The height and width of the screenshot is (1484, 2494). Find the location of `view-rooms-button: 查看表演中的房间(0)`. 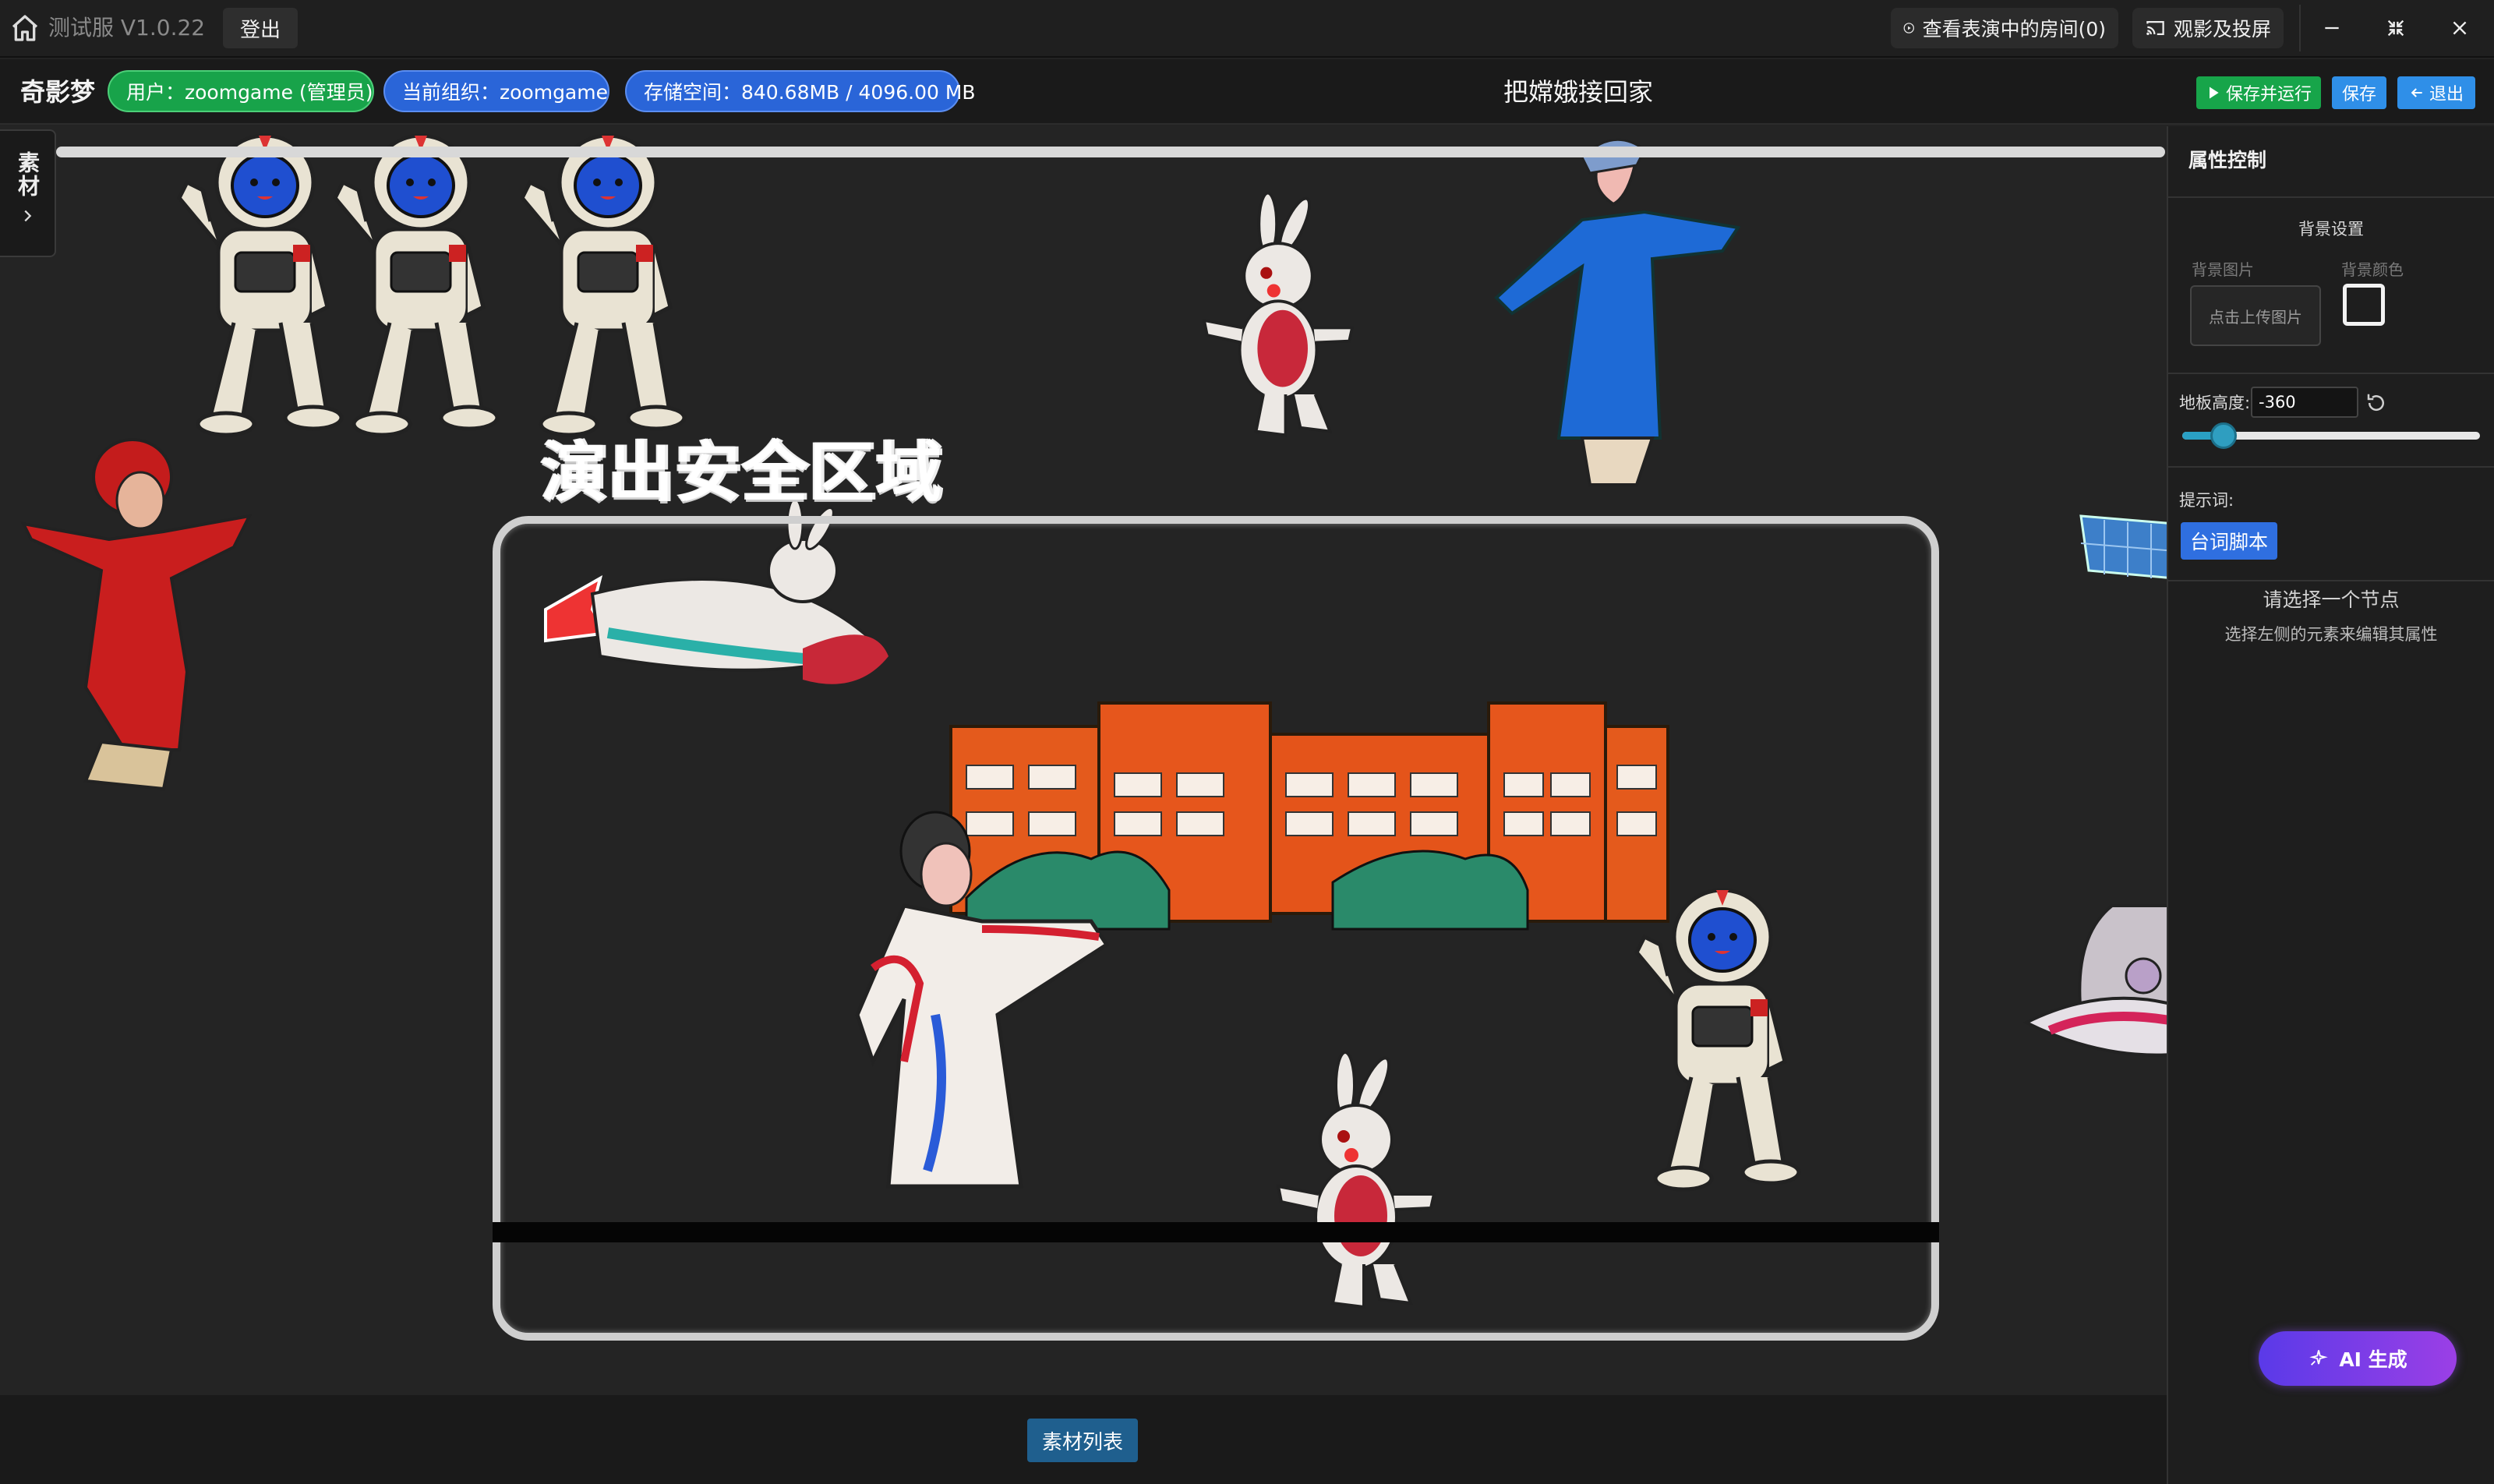

view-rooms-button: 查看表演中的房间(0) is located at coordinates (2004, 28).